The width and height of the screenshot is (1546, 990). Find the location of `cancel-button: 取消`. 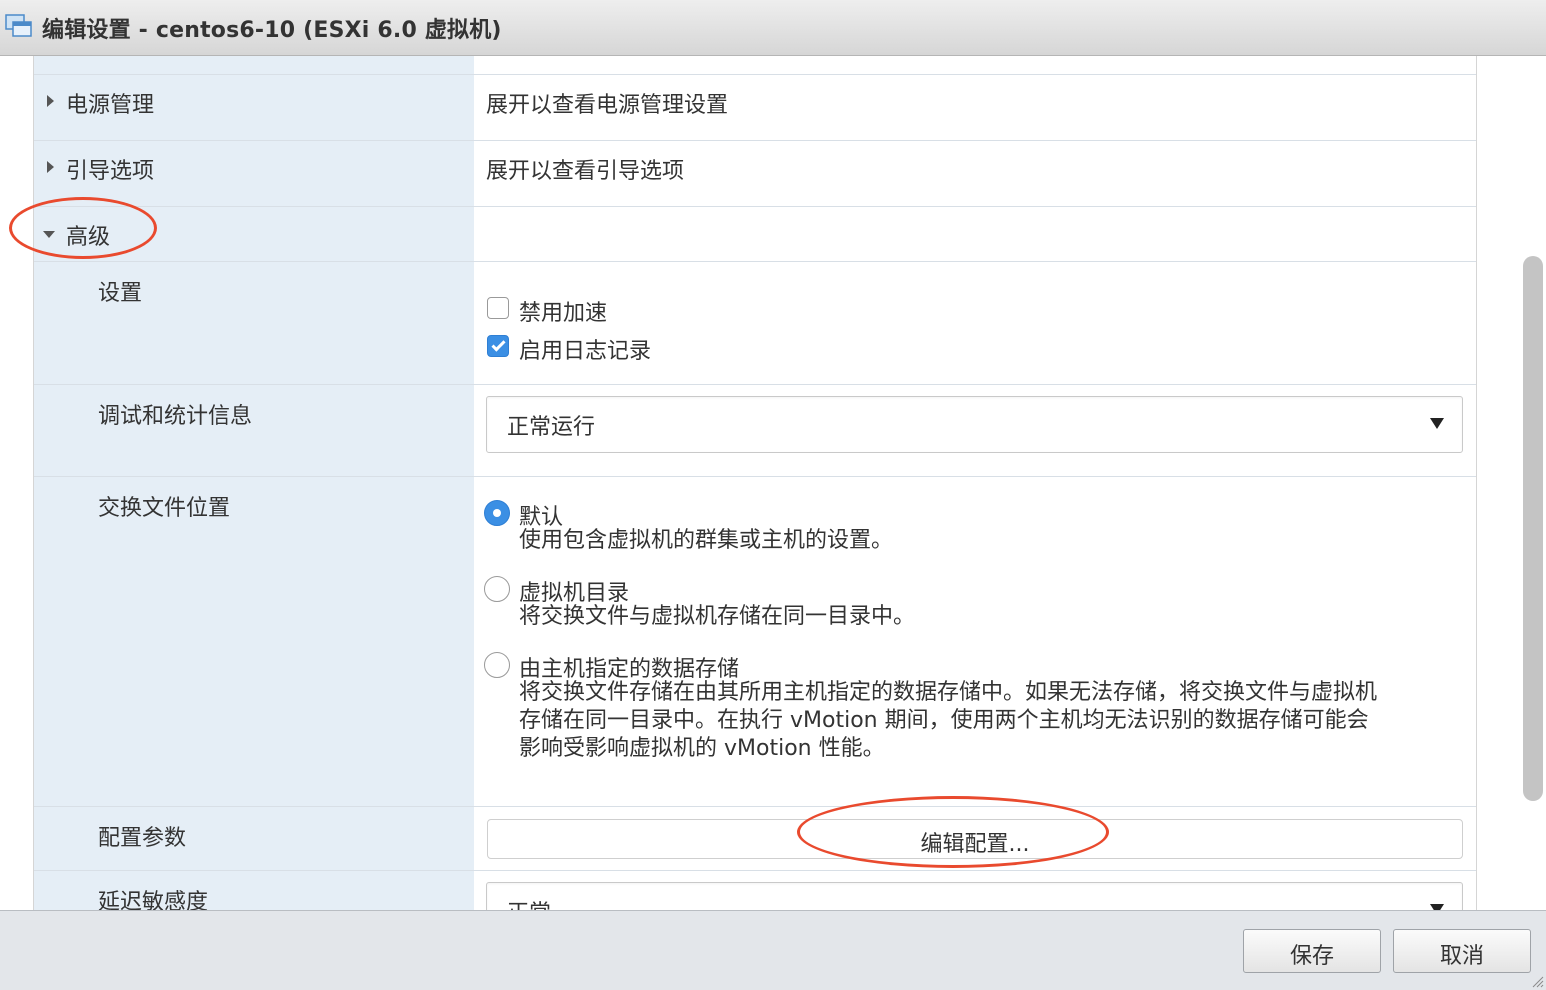

cancel-button: 取消 is located at coordinates (1462, 951).